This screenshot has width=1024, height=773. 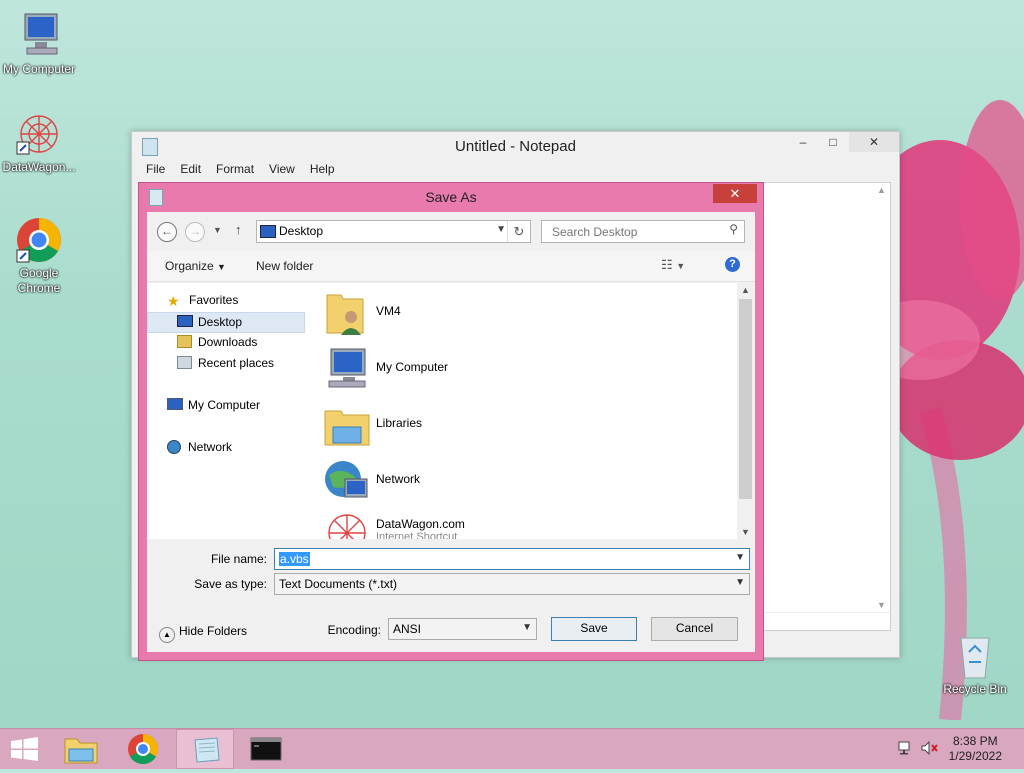 I want to click on nav-item-my-computer: My Computer, so click(x=213, y=405).